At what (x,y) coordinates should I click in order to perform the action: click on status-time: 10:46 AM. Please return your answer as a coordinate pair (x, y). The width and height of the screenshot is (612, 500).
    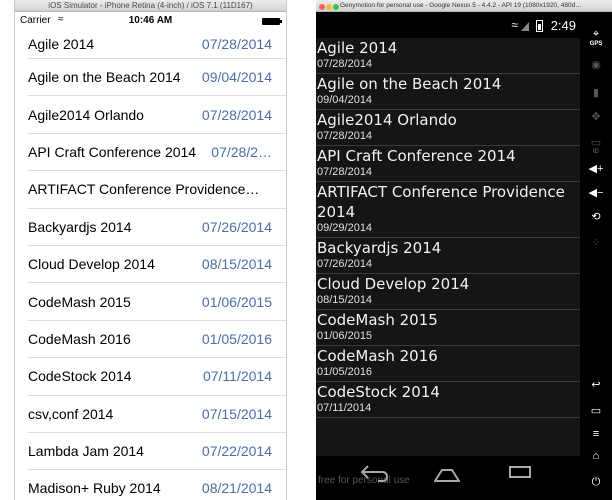
    Looking at the image, I should click on (150, 20).